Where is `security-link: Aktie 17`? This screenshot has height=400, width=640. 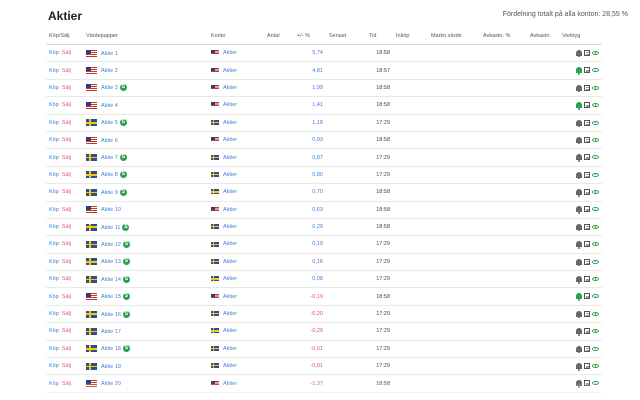
security-link: Aktie 17 is located at coordinates (111, 332).